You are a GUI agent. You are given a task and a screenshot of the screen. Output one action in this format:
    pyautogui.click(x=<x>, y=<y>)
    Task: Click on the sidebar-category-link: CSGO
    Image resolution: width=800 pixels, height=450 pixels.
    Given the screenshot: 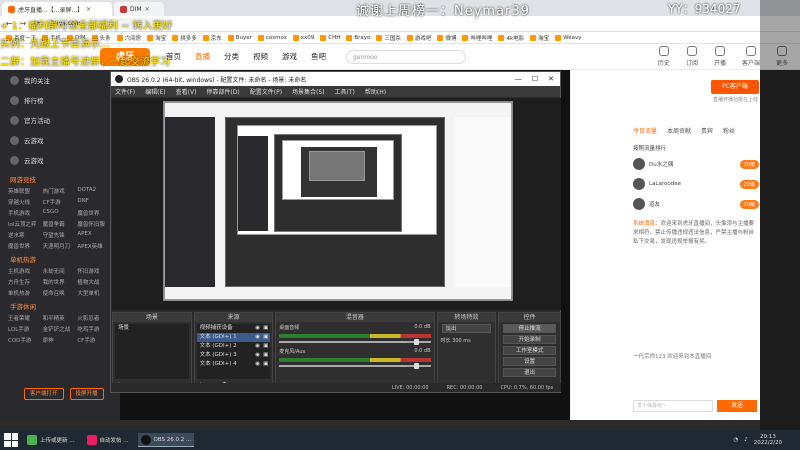 What is the action you would take?
    pyautogui.click(x=60, y=213)
    